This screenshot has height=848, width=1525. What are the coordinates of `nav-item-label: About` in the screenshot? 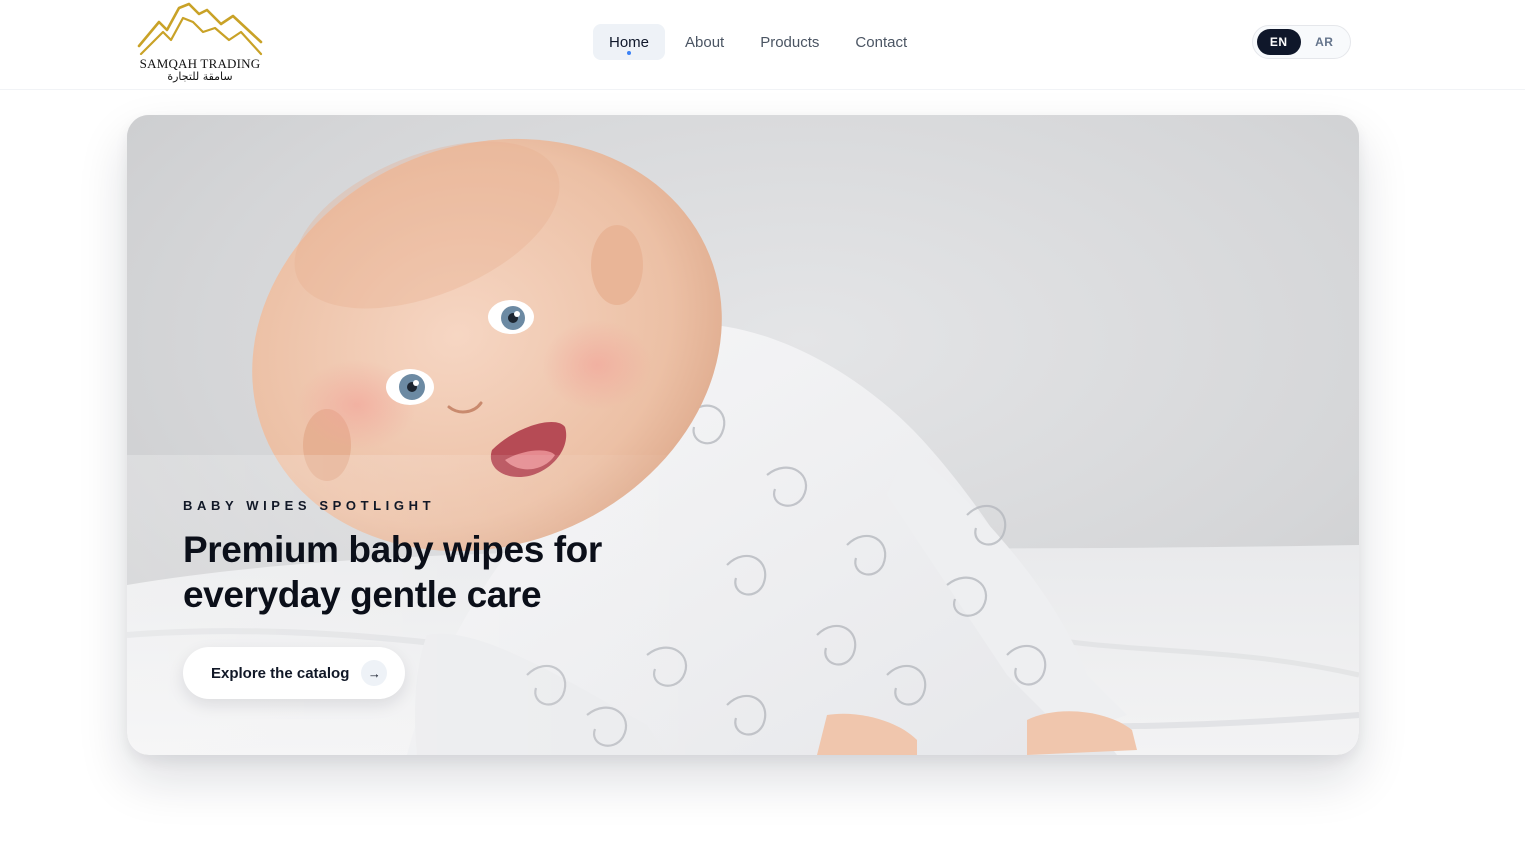 It's located at (705, 42).